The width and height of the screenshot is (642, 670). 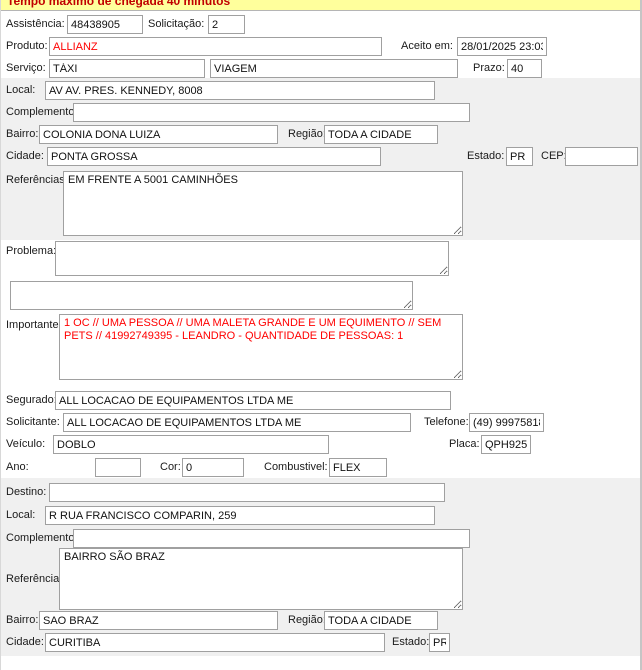 I want to click on solicitante-label: Solicitante:, so click(x=33, y=422).